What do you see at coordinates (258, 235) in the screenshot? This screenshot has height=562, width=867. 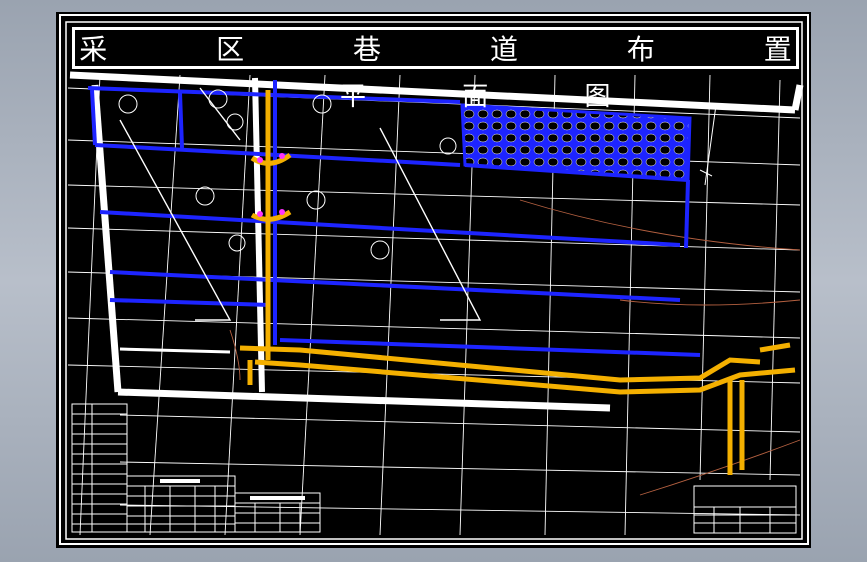 I see `shaft-pillar-line` at bounding box center [258, 235].